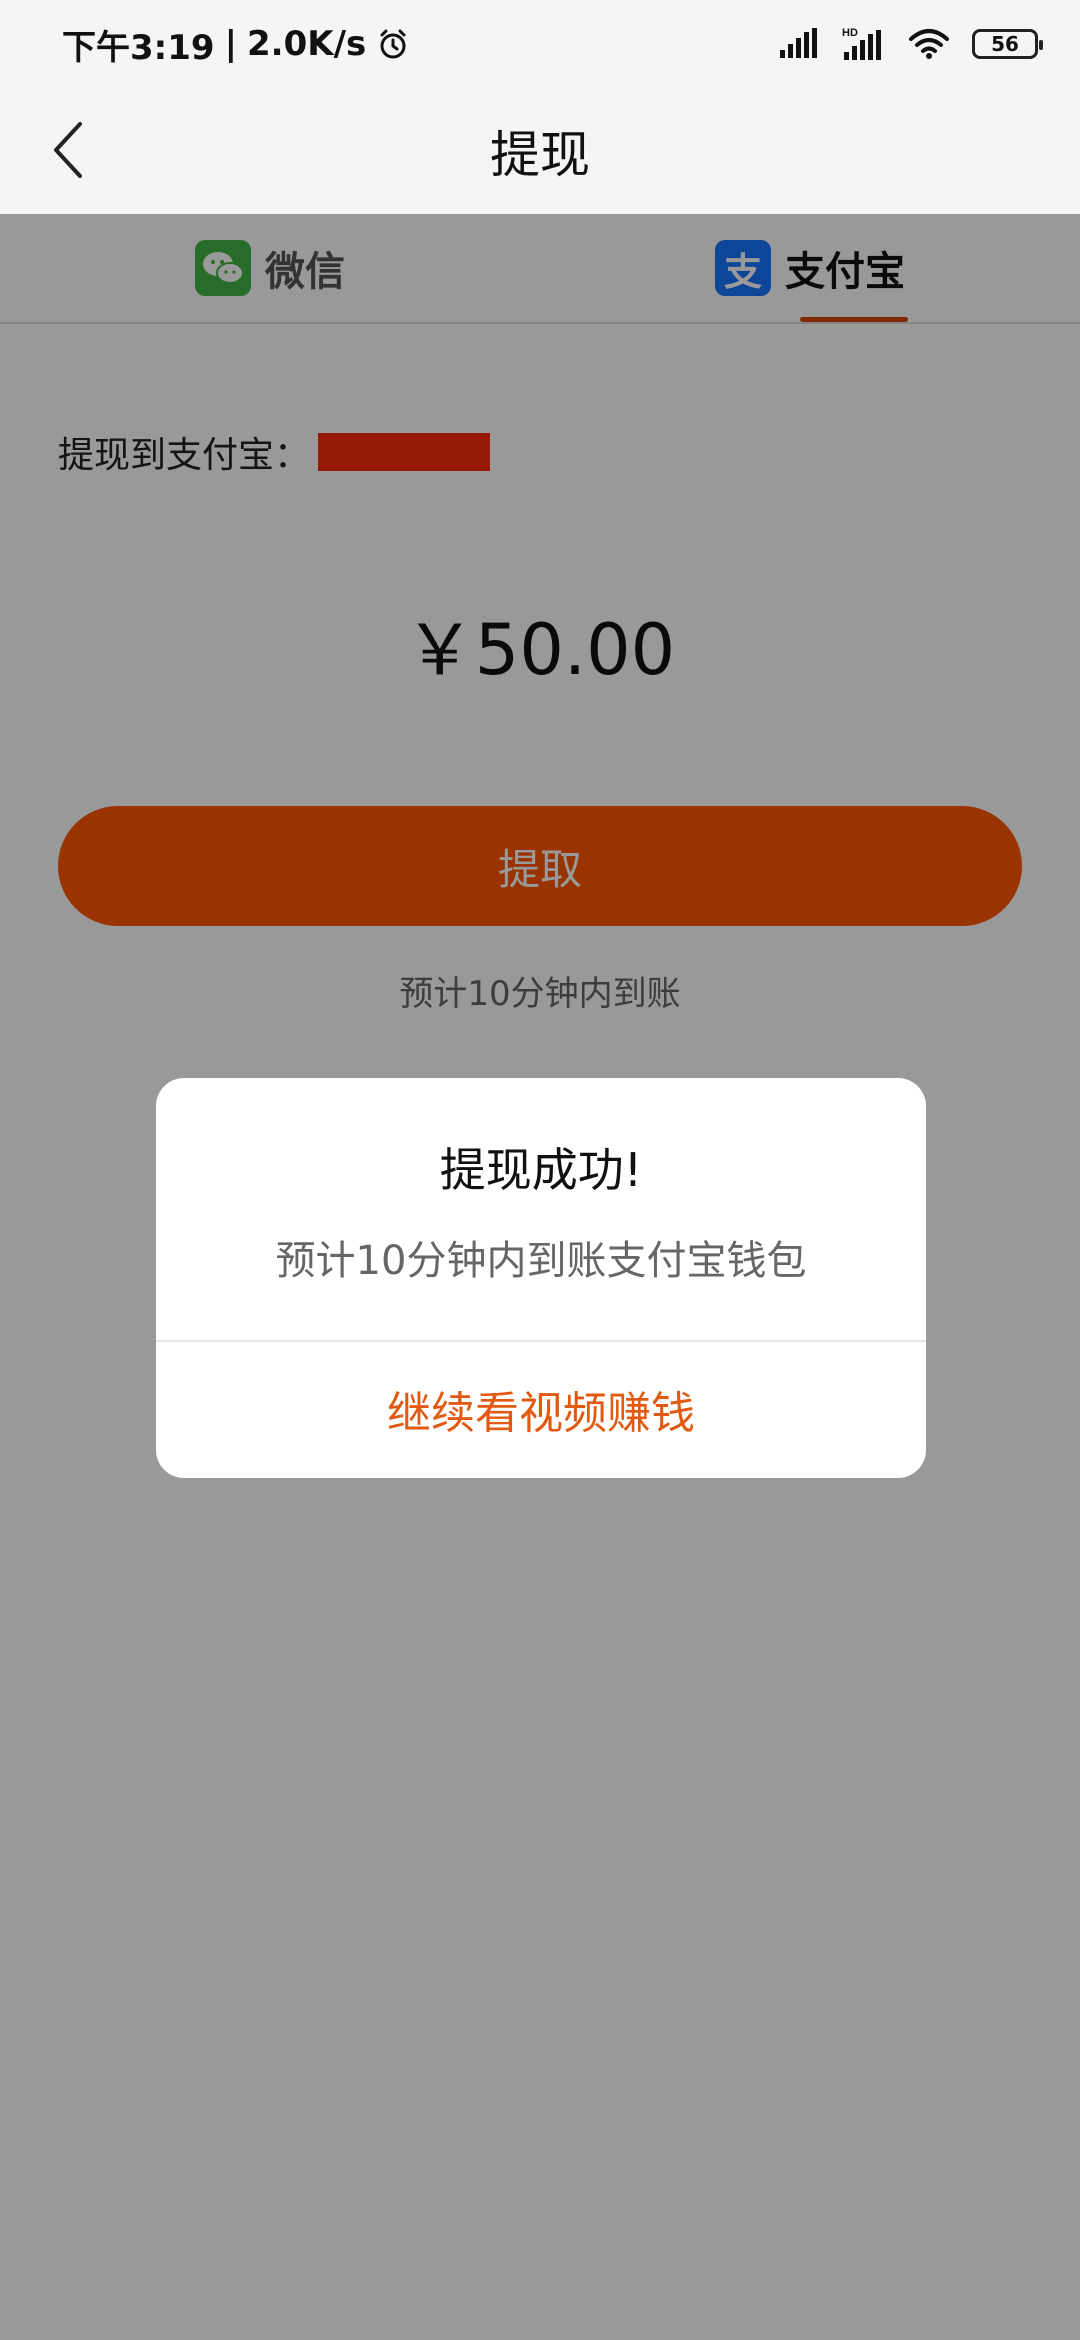 The height and width of the screenshot is (2340, 1080). What do you see at coordinates (799, 44) in the screenshot?
I see `cell-signal-icon` at bounding box center [799, 44].